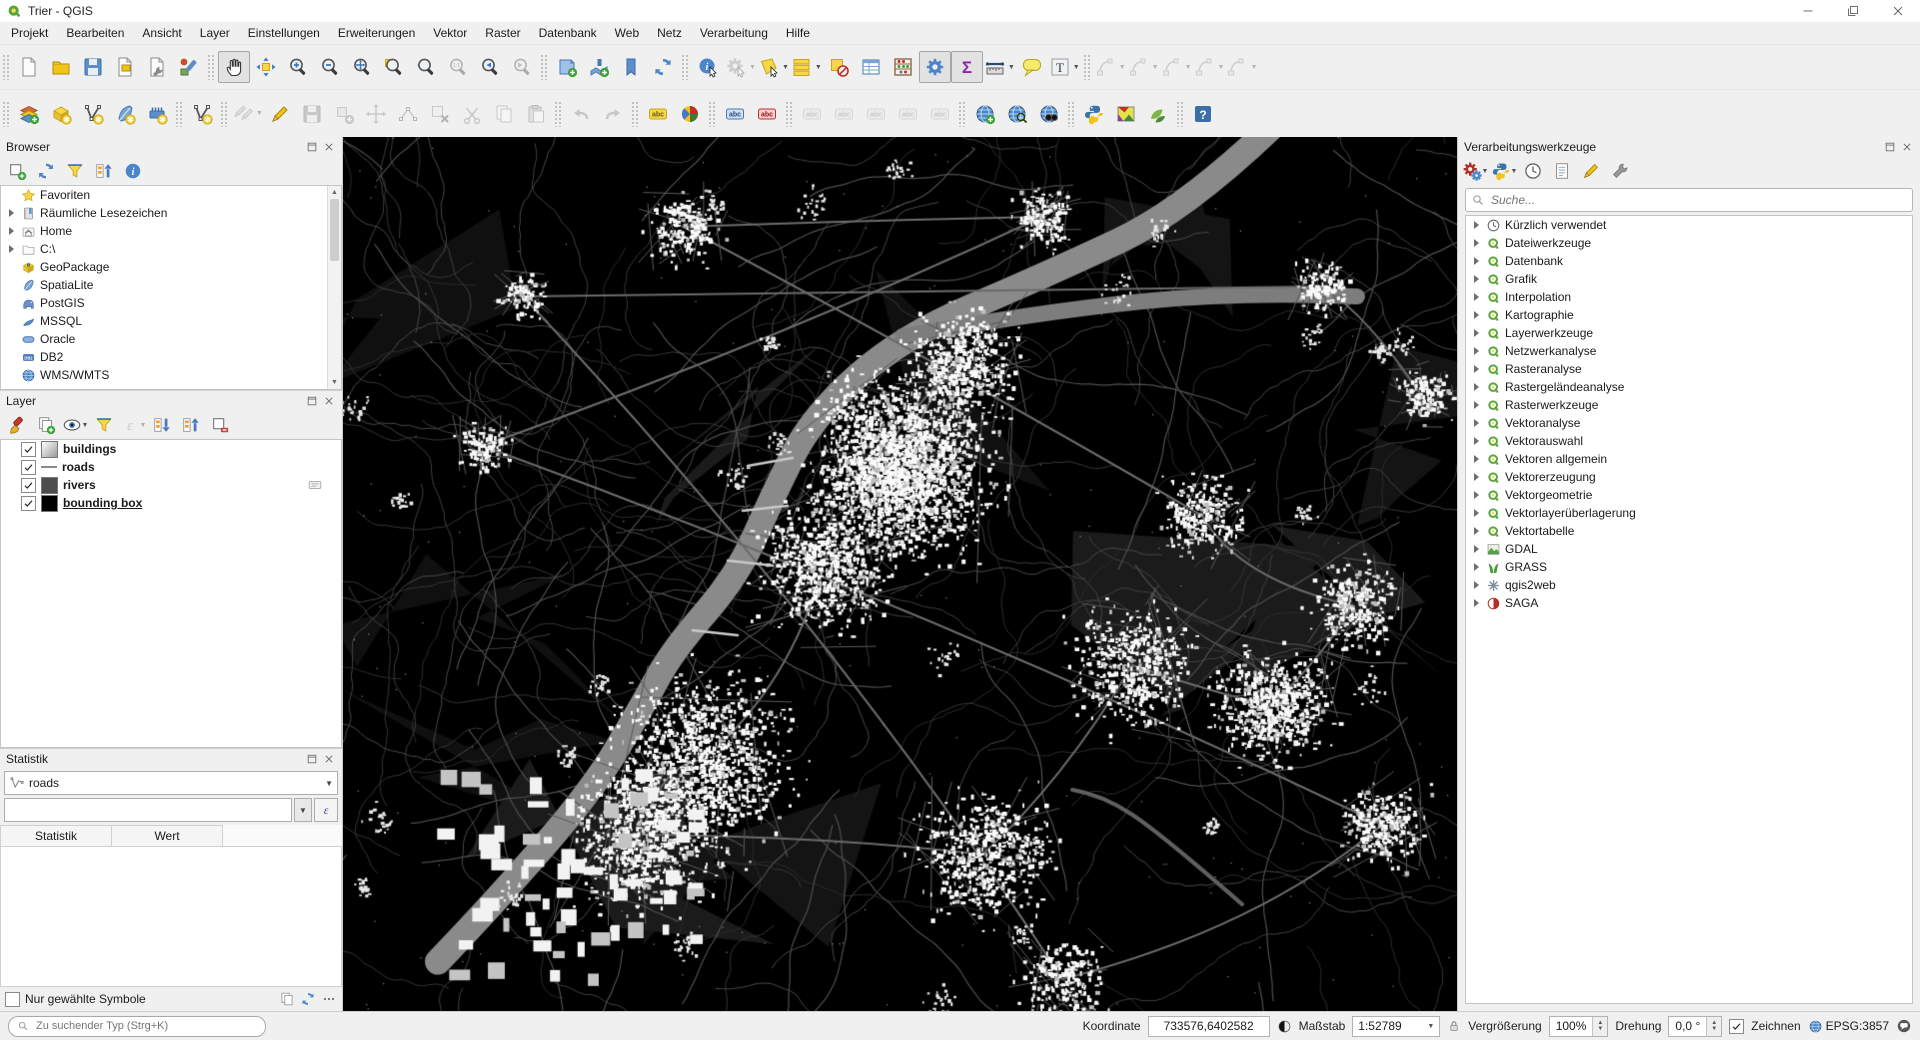 This screenshot has width=1920, height=1040. What do you see at coordinates (171, 231) in the screenshot?
I see `browser-item-home: Home` at bounding box center [171, 231].